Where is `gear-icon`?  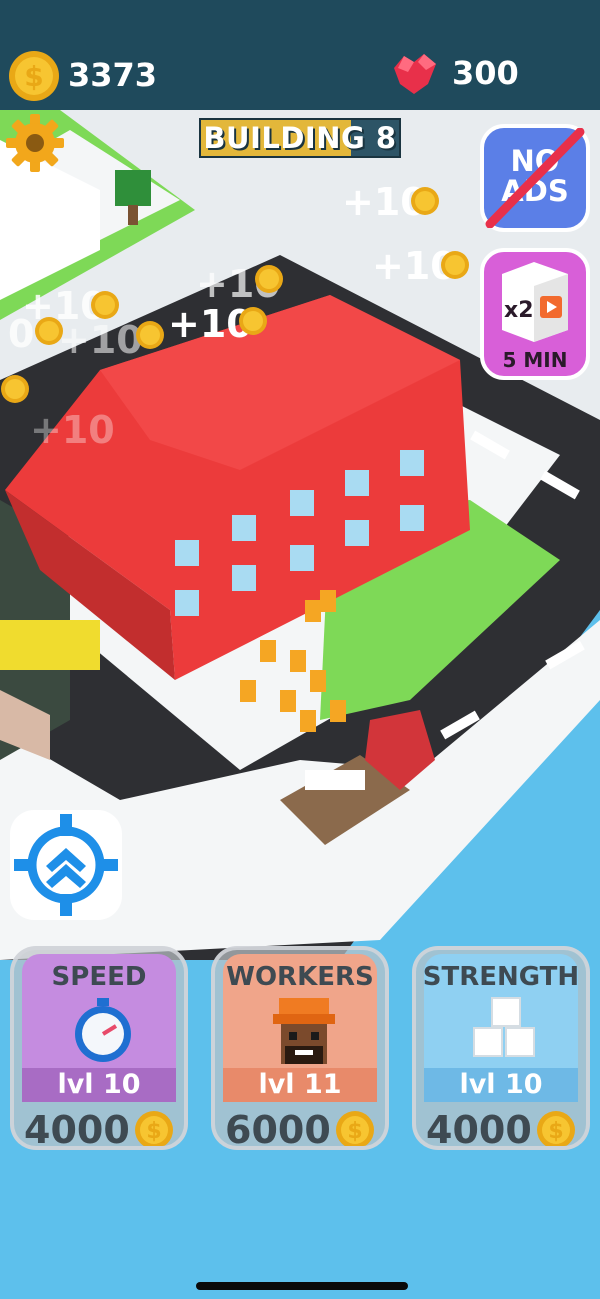 gear-icon is located at coordinates (35, 143).